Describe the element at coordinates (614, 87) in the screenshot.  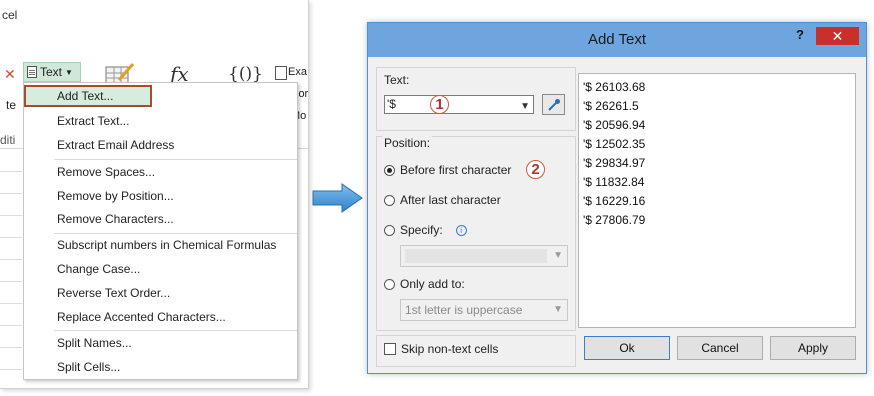
I see `preview-line: '$ 26103.68` at that location.